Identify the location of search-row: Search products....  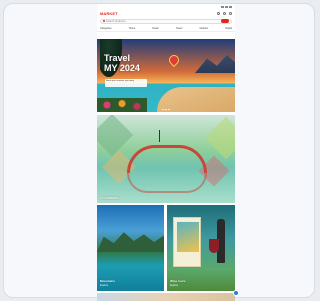
(166, 21).